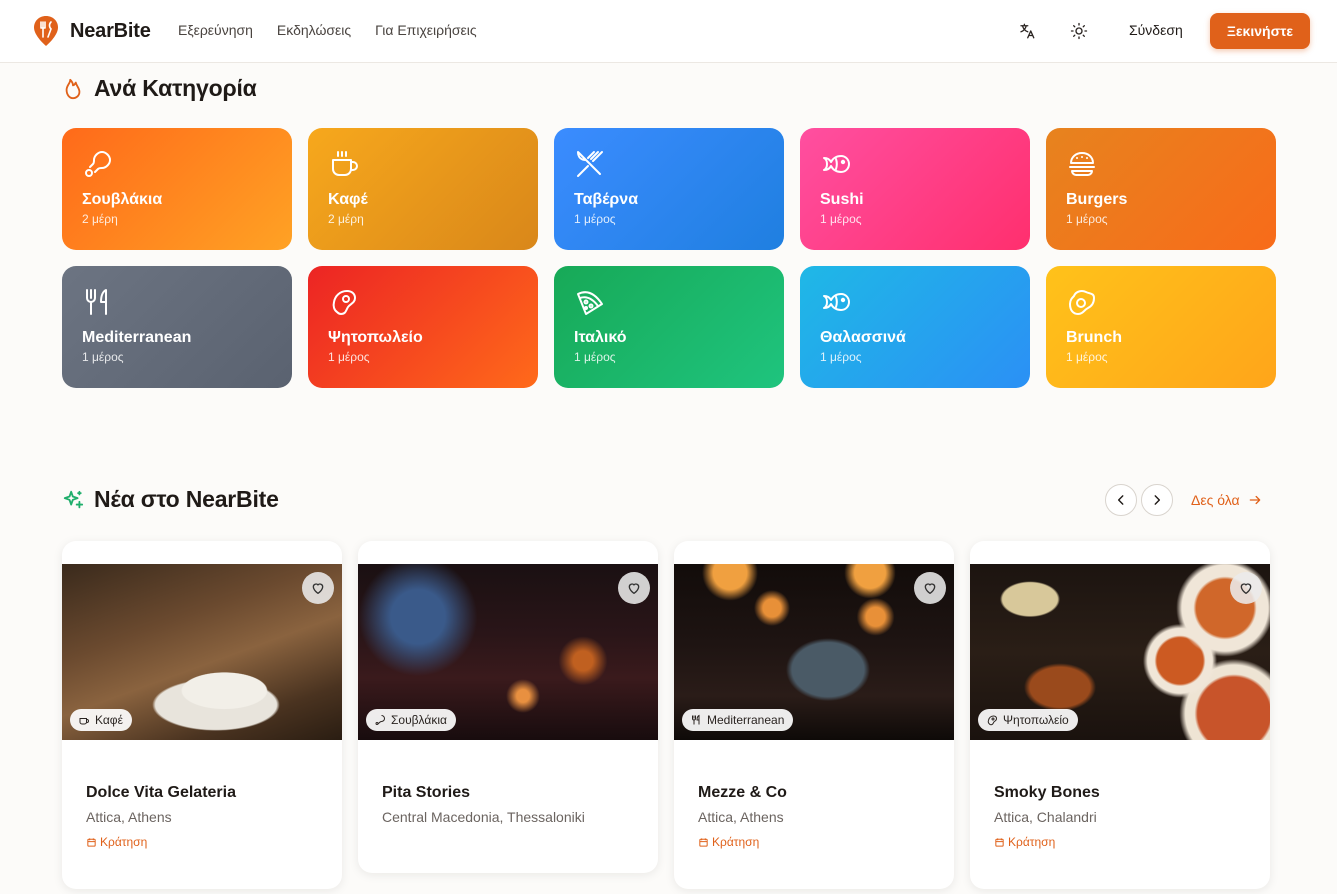  What do you see at coordinates (863, 337) in the screenshot?
I see `category-name: Θαλασσινά` at bounding box center [863, 337].